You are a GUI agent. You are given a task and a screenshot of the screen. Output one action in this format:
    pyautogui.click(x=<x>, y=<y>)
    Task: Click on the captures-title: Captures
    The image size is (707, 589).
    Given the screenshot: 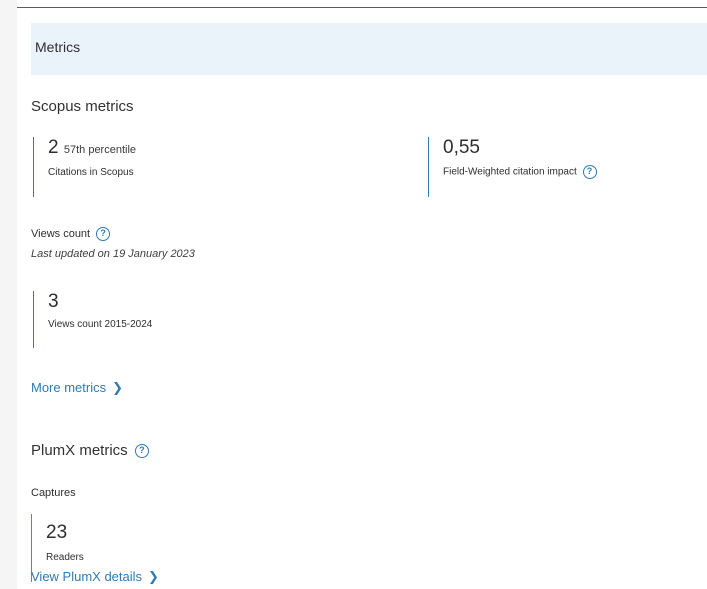 What is the action you would take?
    pyautogui.click(x=53, y=493)
    